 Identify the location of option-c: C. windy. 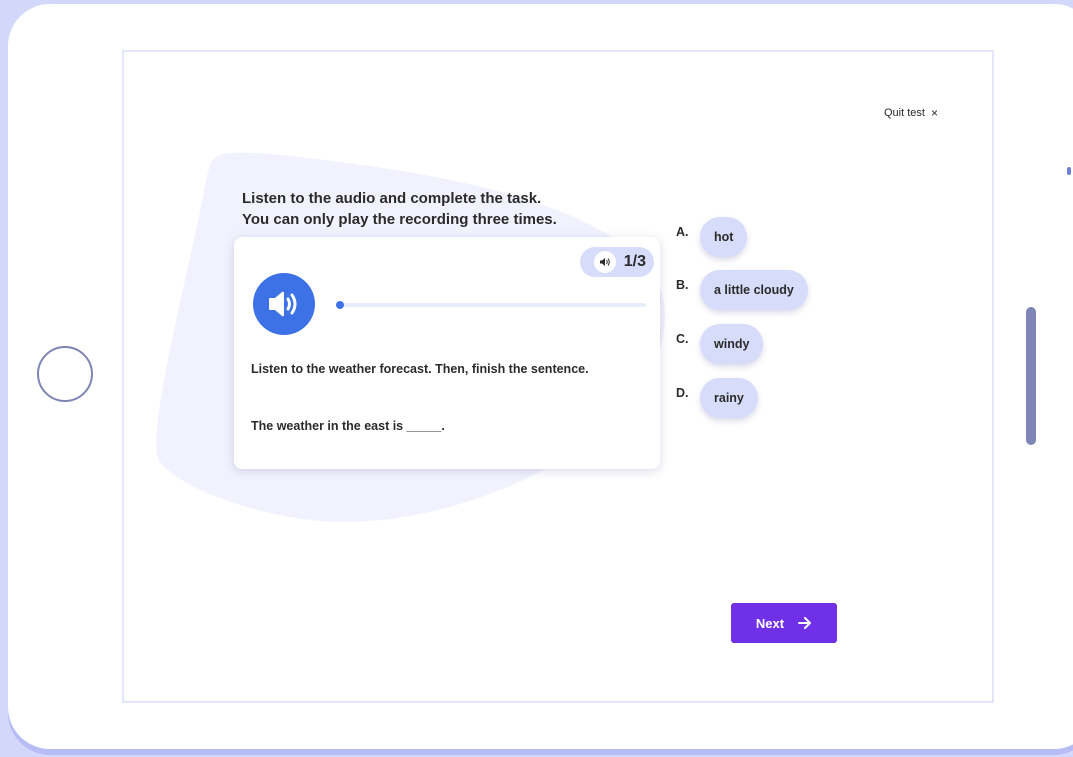
(720, 344).